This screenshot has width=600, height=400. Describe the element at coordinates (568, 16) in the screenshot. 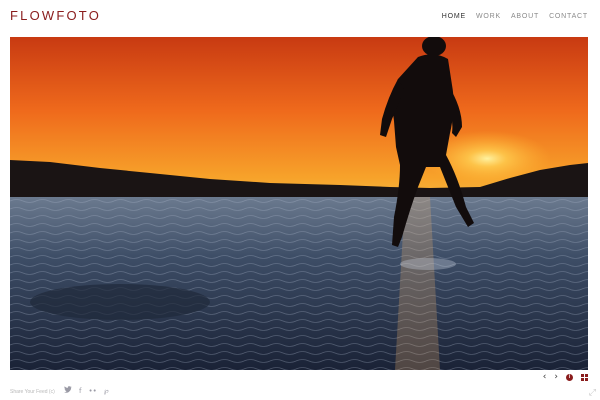

I see `nav-contact: CONTACT` at that location.